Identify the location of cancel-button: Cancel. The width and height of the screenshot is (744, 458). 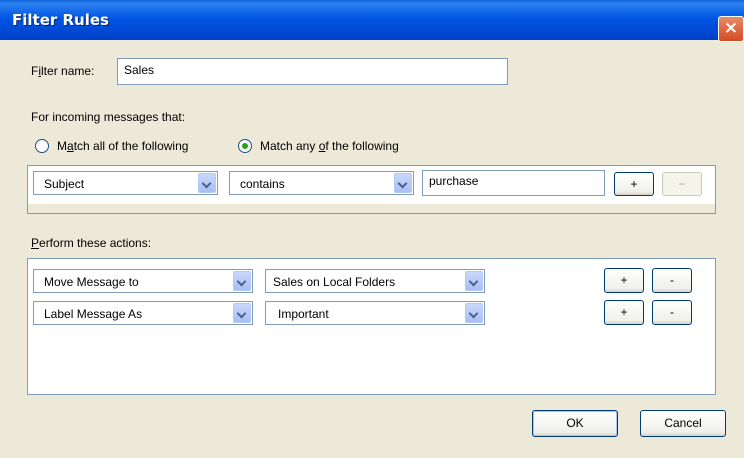
(683, 423).